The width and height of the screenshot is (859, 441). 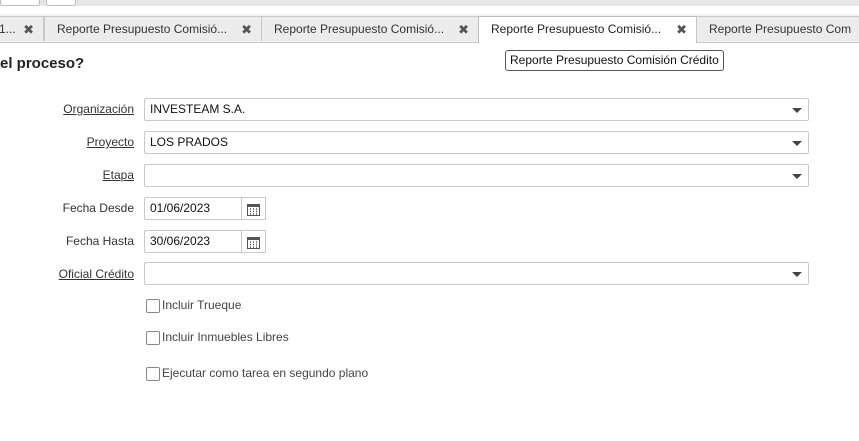 I want to click on etapa-label: Etapa, so click(x=67, y=175).